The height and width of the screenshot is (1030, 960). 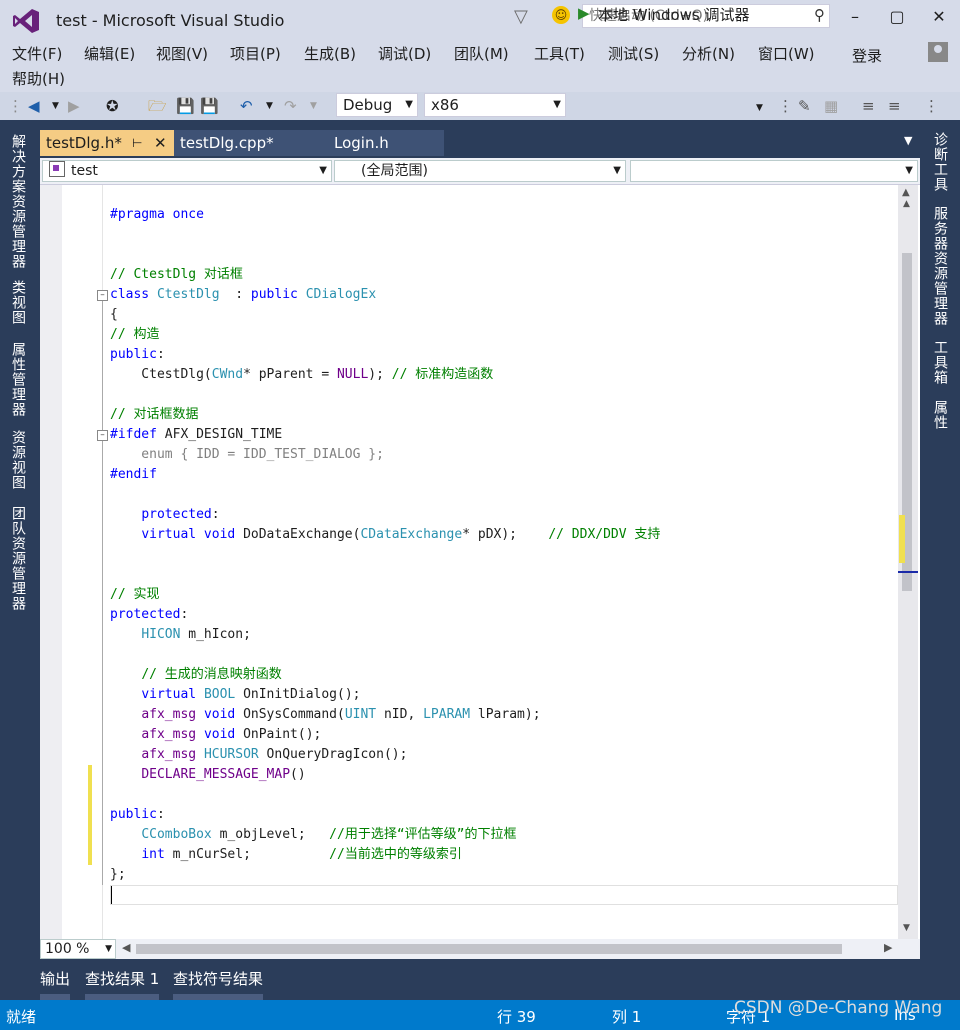 What do you see at coordinates (908, 140) in the screenshot?
I see `tab-overflow-chevron-down-icon: ▼` at bounding box center [908, 140].